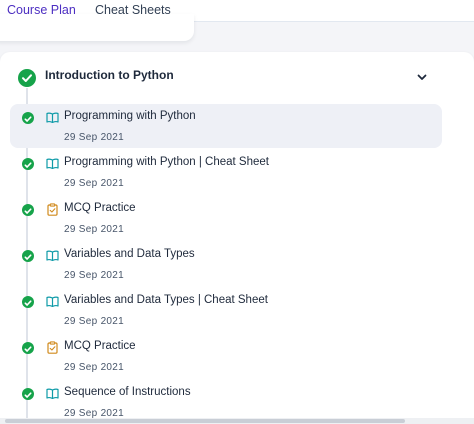  Describe the element at coordinates (226, 126) in the screenshot. I see `lesson-item: Programming with Python 29 Sep 2021` at that location.